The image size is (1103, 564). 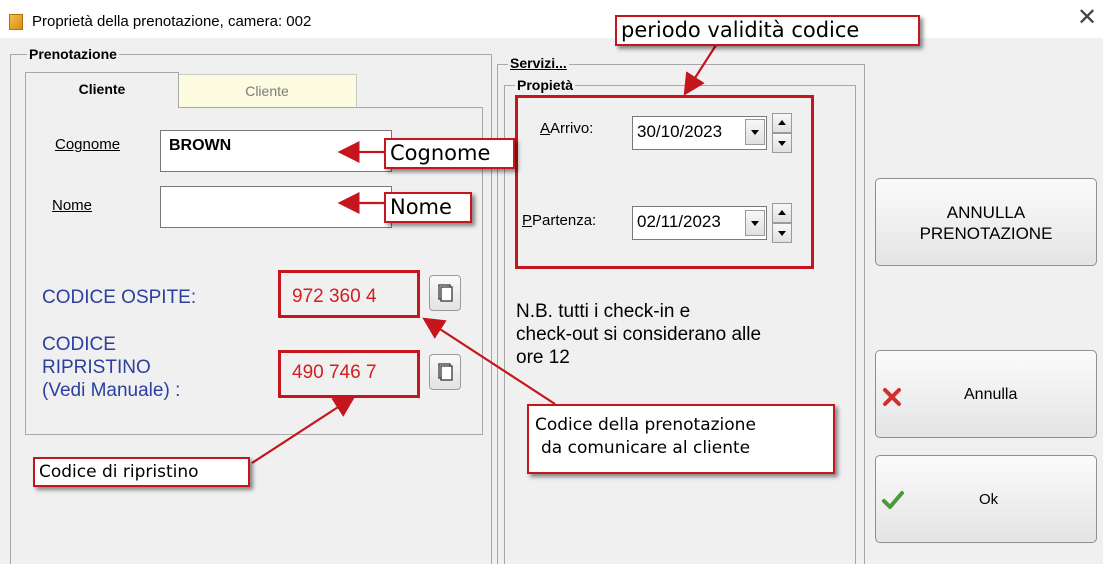 I want to click on checkin-note-line-1: N.B. tutti i check-in e, so click(x=603, y=311).